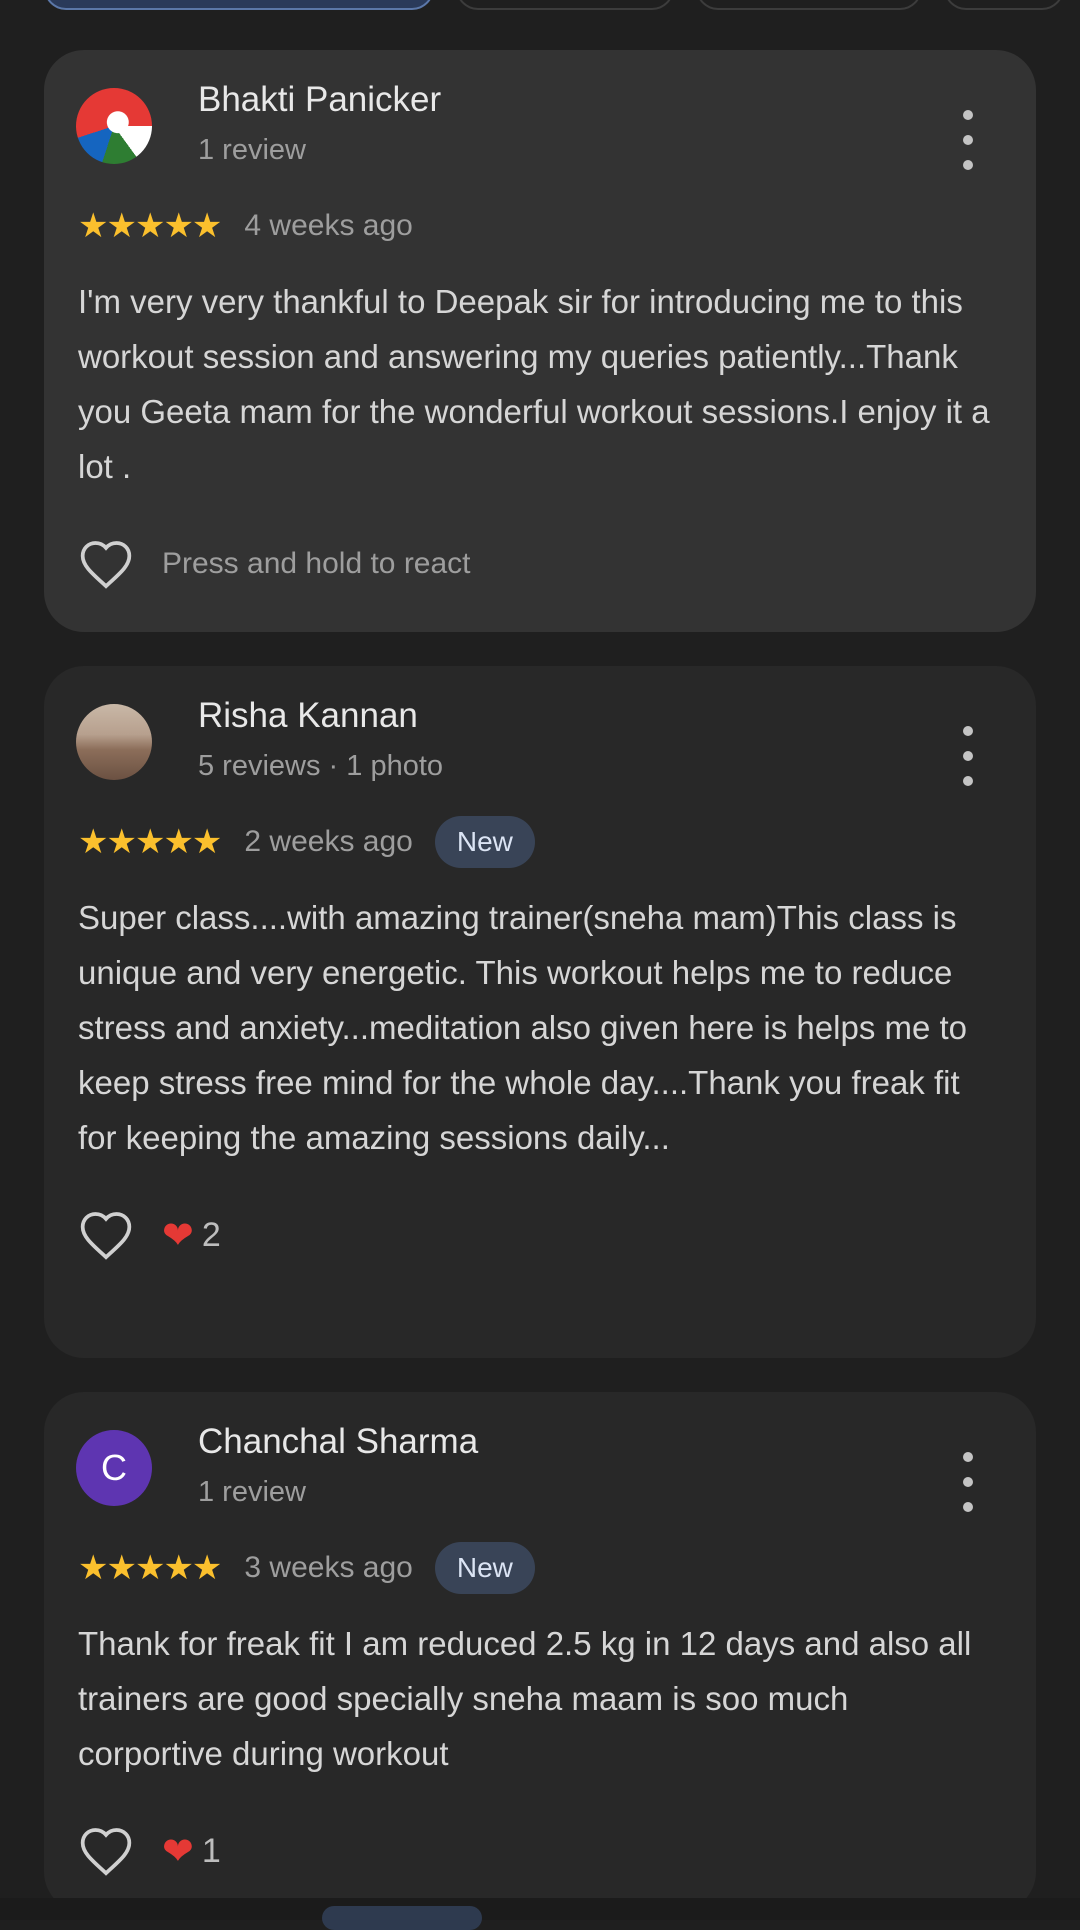  What do you see at coordinates (328, 225) in the screenshot?
I see `review-time: 4 weeks ago` at bounding box center [328, 225].